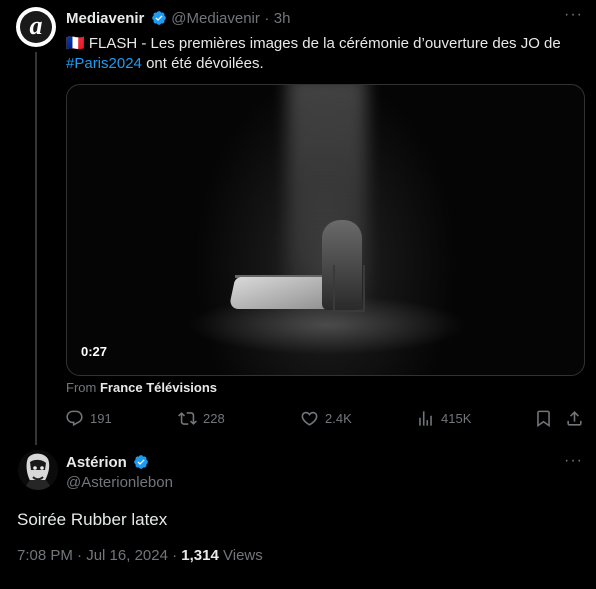 Image resolution: width=596 pixels, height=589 pixels. What do you see at coordinates (200, 555) in the screenshot?
I see `reply-views-count: 1,314` at bounding box center [200, 555].